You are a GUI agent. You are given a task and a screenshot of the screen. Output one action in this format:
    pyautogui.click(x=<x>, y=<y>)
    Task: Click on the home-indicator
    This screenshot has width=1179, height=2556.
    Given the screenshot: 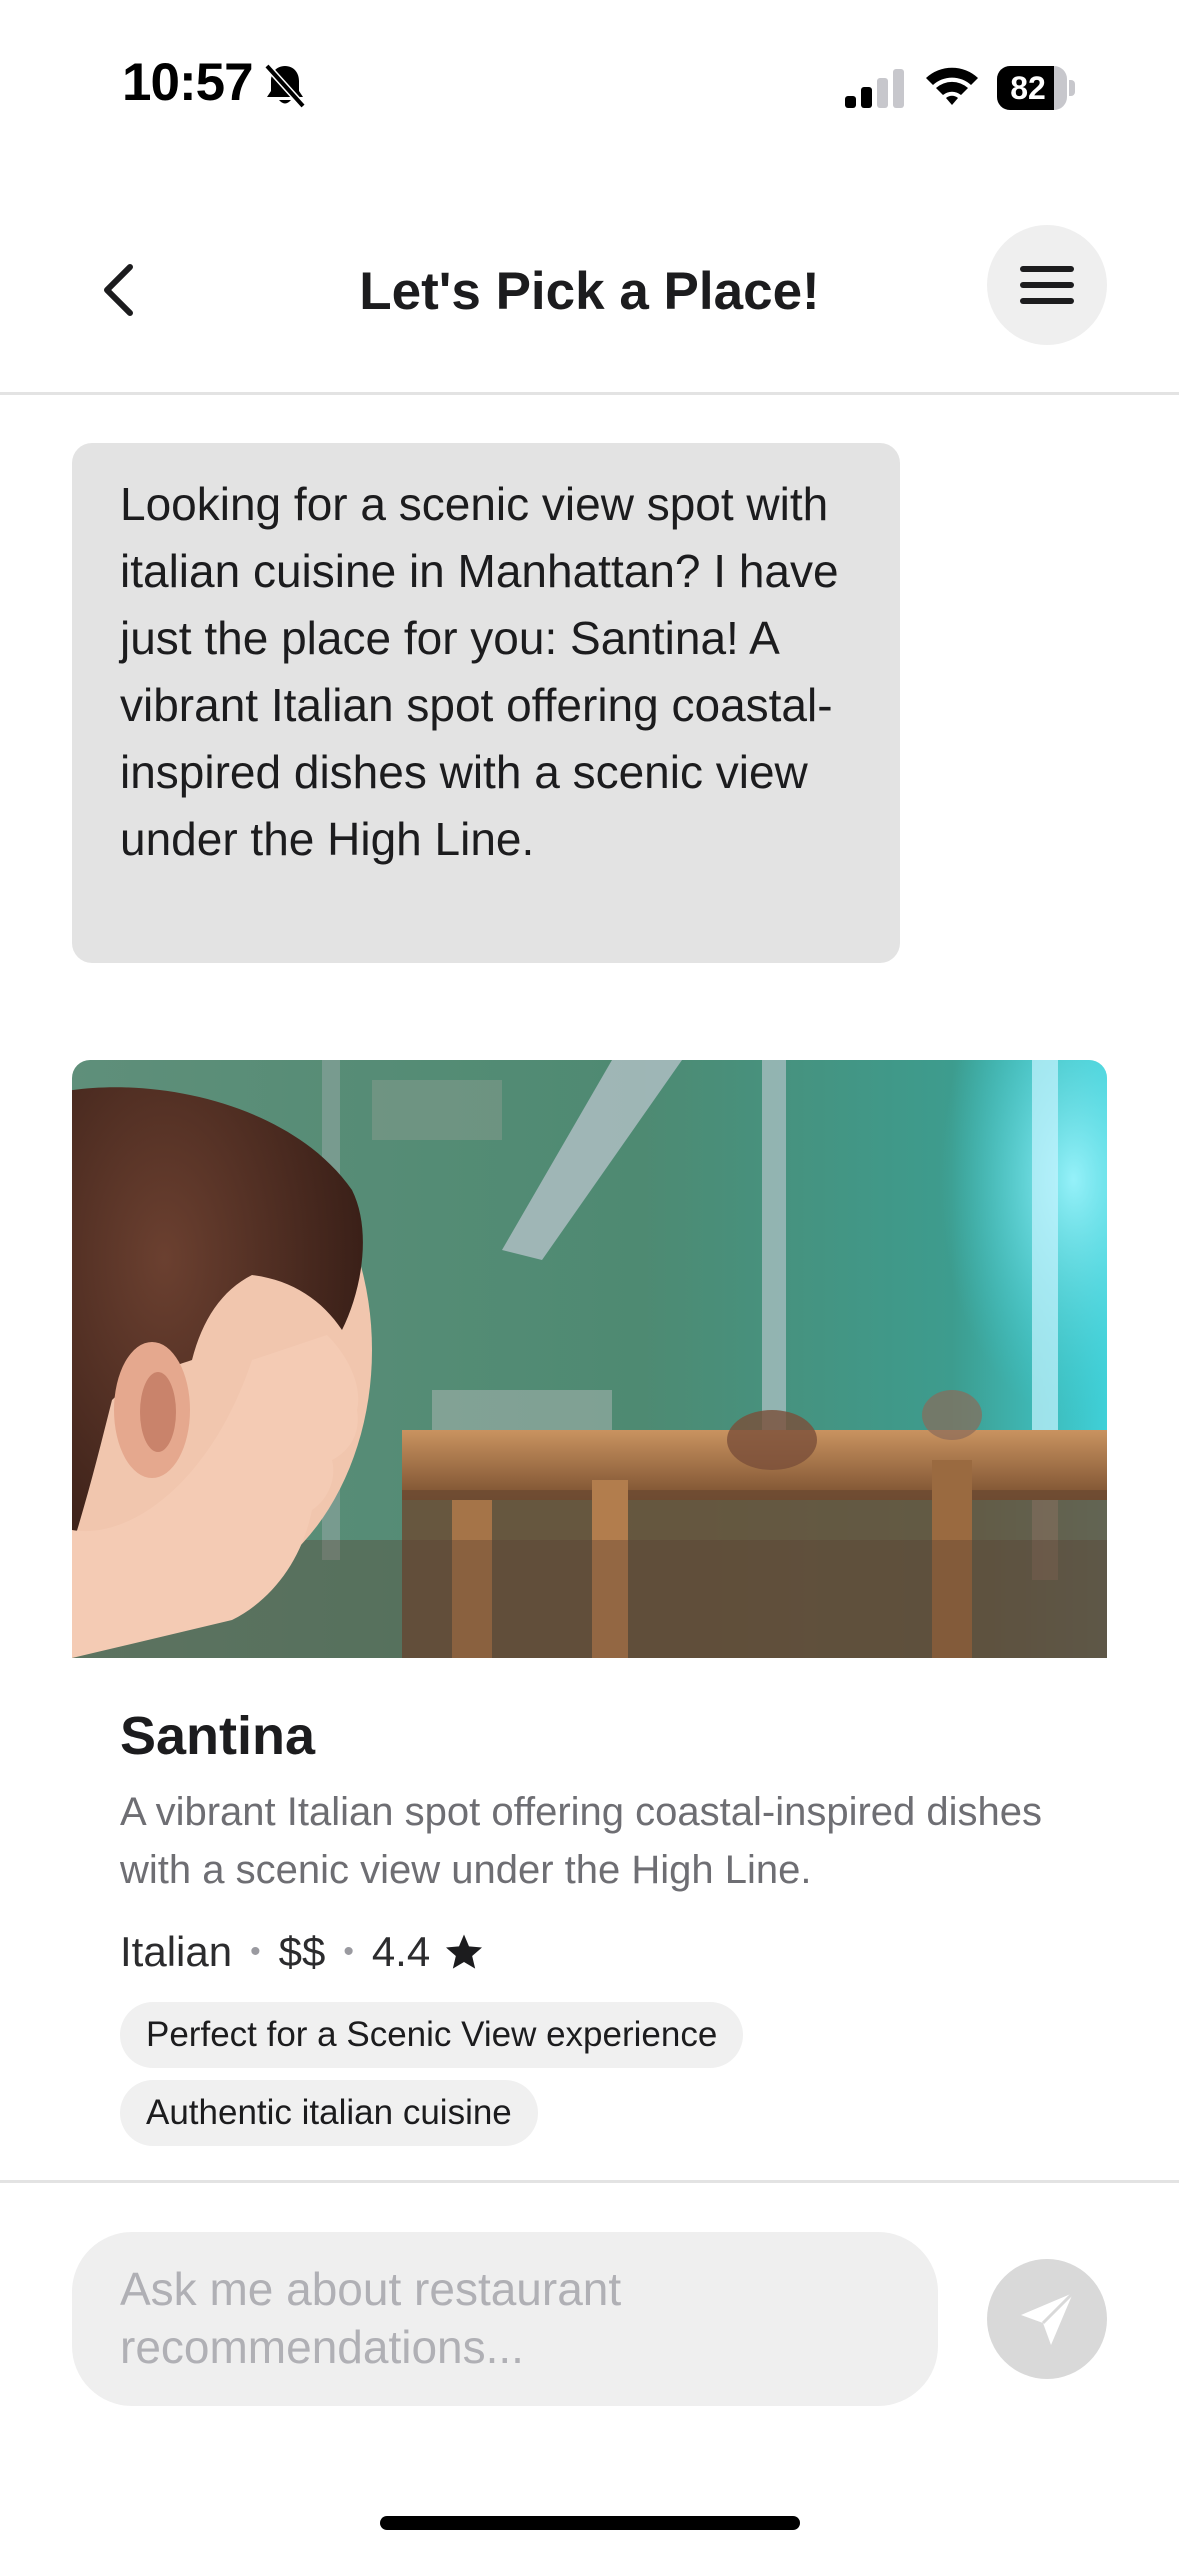 What is the action you would take?
    pyautogui.click(x=590, y=2523)
    